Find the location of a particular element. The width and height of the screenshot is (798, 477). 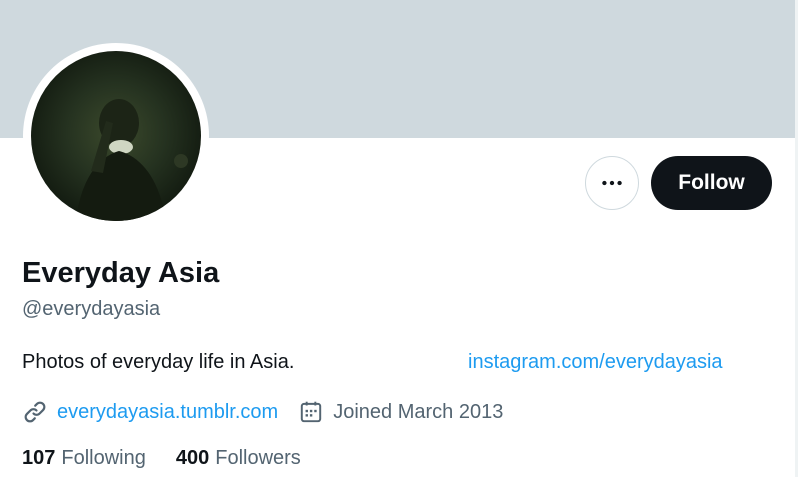

avatar-frame is located at coordinates (116, 136).